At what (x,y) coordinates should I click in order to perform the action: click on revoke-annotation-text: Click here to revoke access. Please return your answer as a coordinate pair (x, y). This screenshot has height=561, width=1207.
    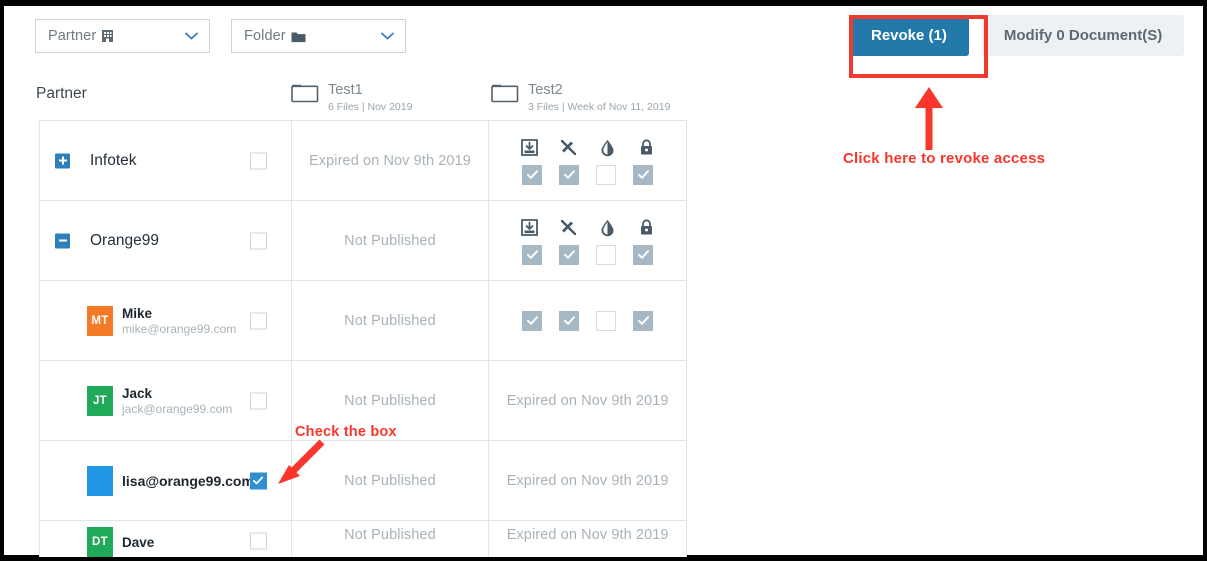
    Looking at the image, I should click on (944, 158).